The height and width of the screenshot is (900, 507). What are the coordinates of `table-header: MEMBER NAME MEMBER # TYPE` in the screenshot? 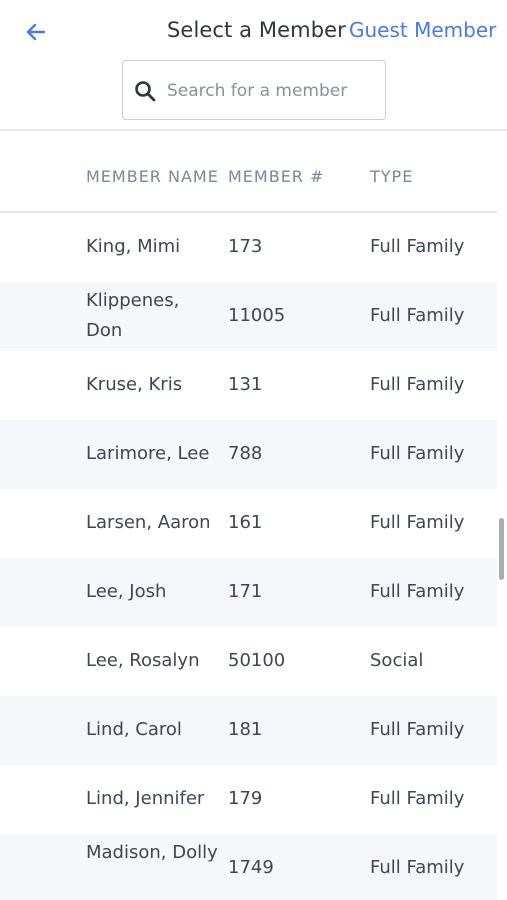 It's located at (248, 178).